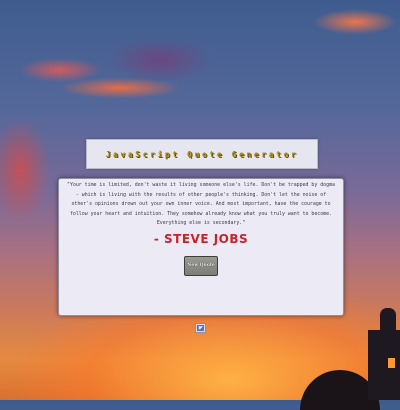 Image resolution: width=400 pixels, height=410 pixels. What do you see at coordinates (201, 238) in the screenshot?
I see `quote-author: - STEVE JOBS` at bounding box center [201, 238].